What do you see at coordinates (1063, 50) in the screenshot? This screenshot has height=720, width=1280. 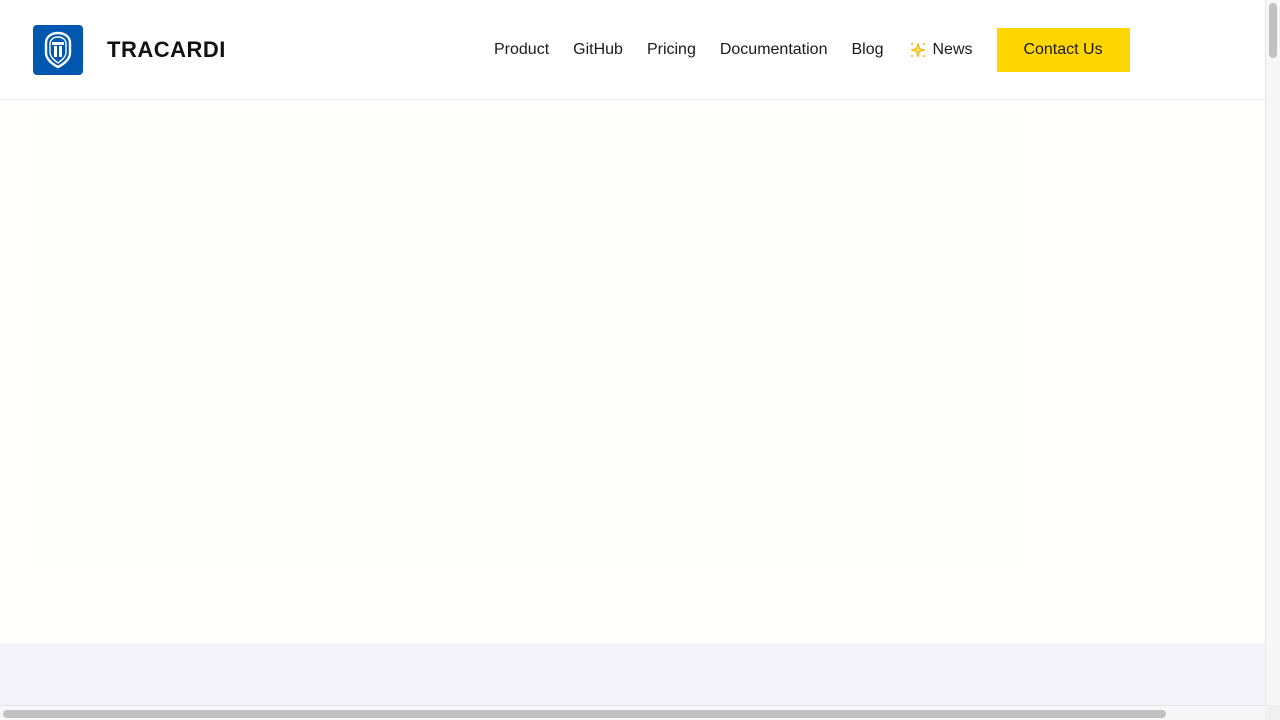 I see `contact-us-button: Contact Us` at bounding box center [1063, 50].